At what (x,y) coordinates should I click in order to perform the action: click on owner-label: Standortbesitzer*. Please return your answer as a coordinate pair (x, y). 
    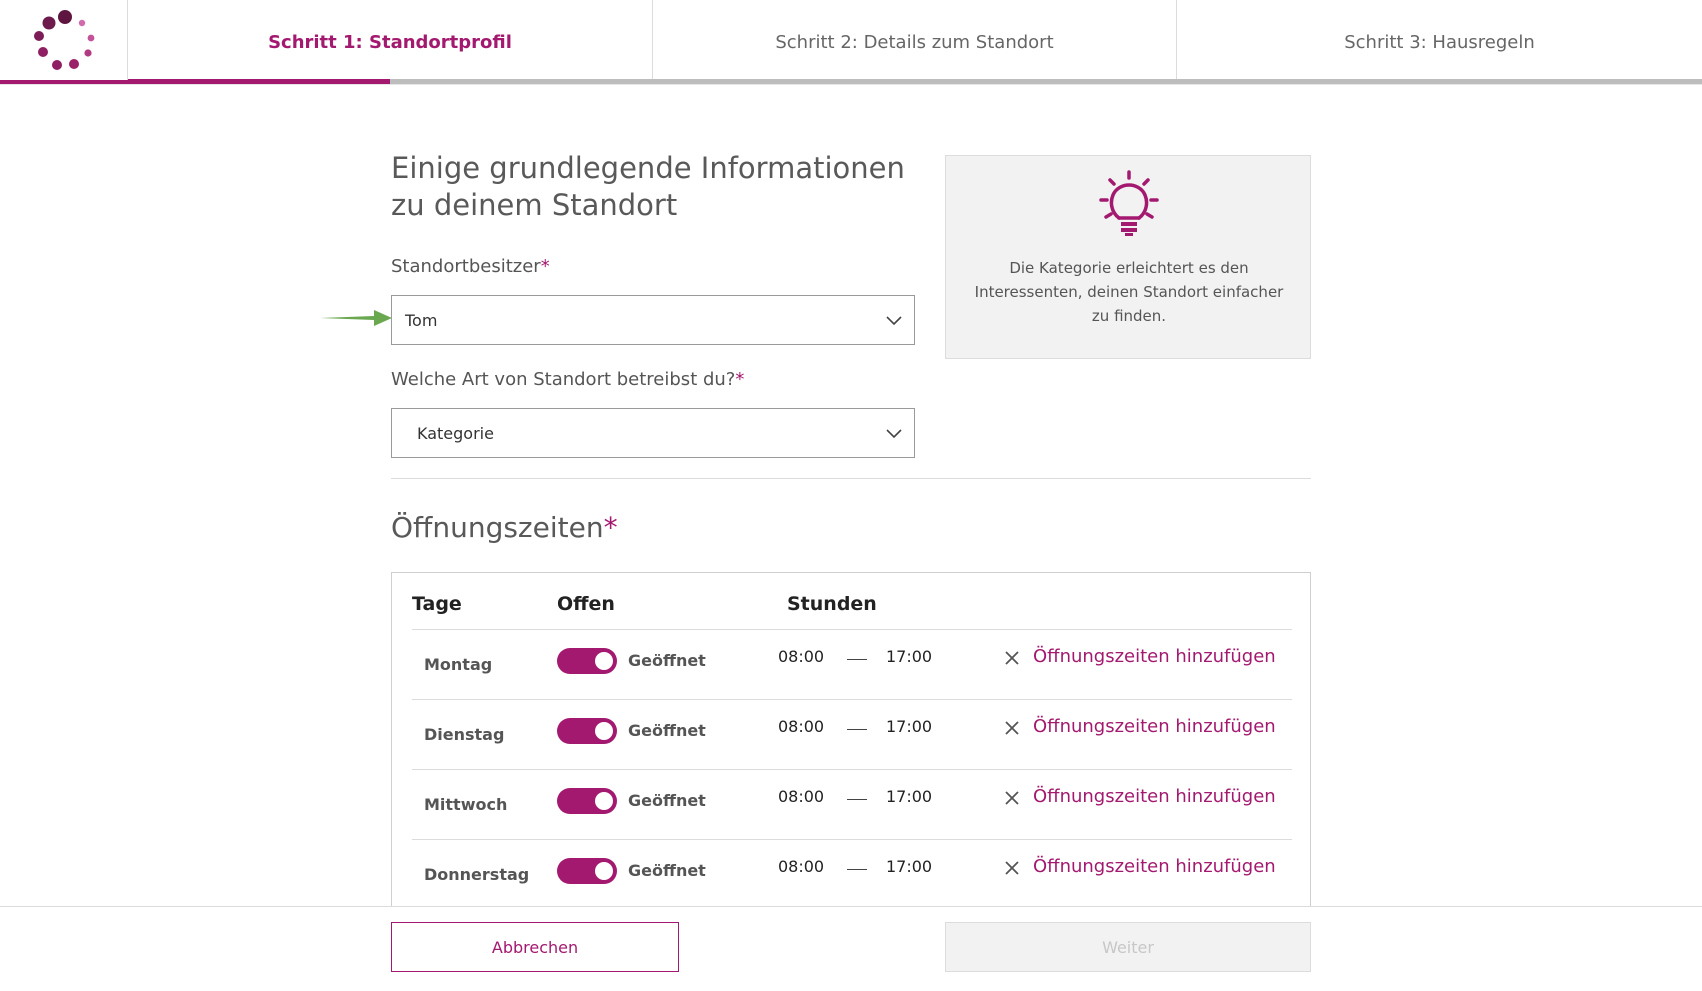
    Looking at the image, I should click on (470, 266).